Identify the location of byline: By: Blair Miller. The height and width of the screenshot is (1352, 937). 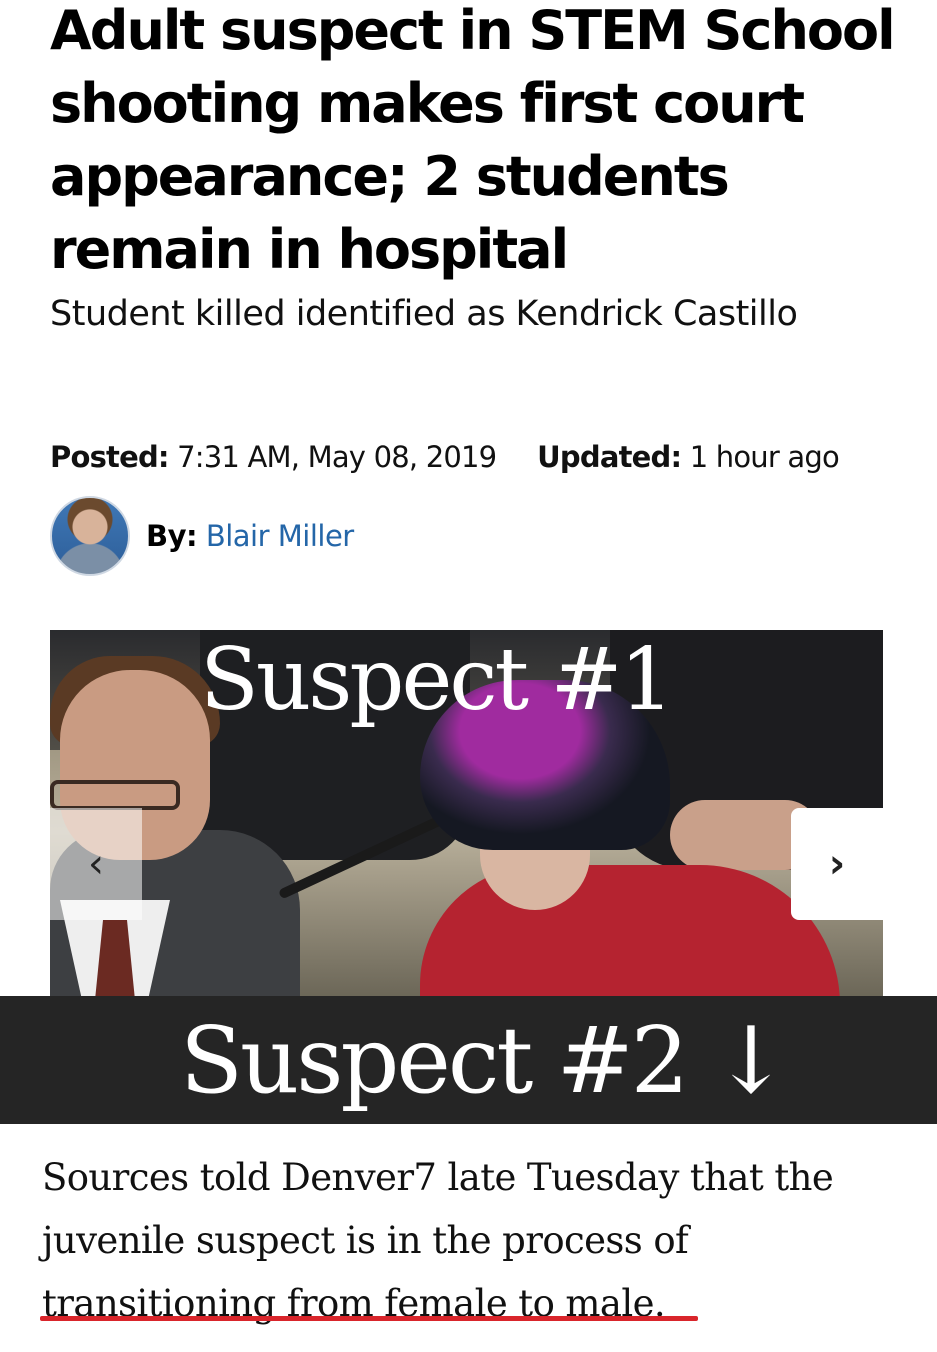
(202, 536).